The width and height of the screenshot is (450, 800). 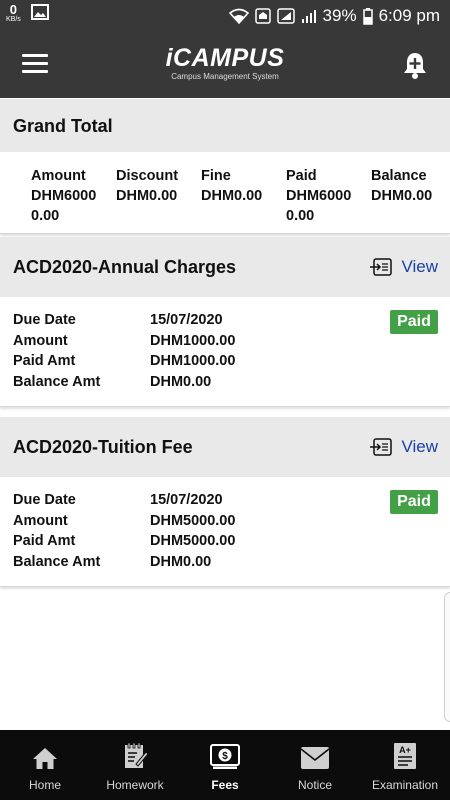 I want to click on amount-row: Amount DHM1000.00, so click(x=124, y=341).